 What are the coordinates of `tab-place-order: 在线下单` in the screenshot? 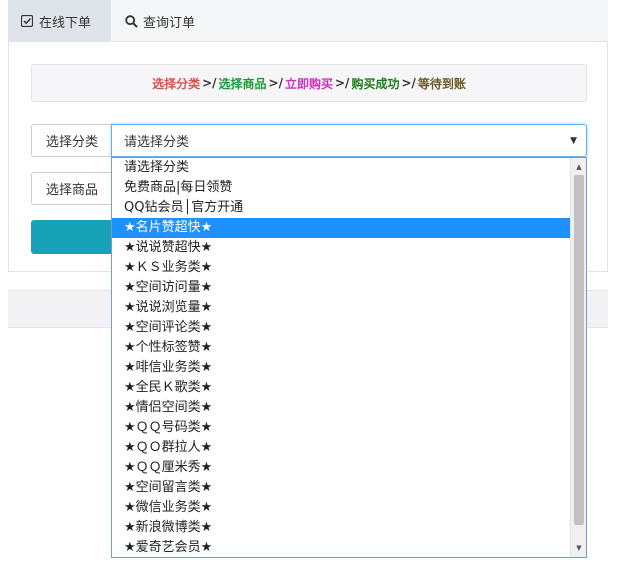 It's located at (59, 21).